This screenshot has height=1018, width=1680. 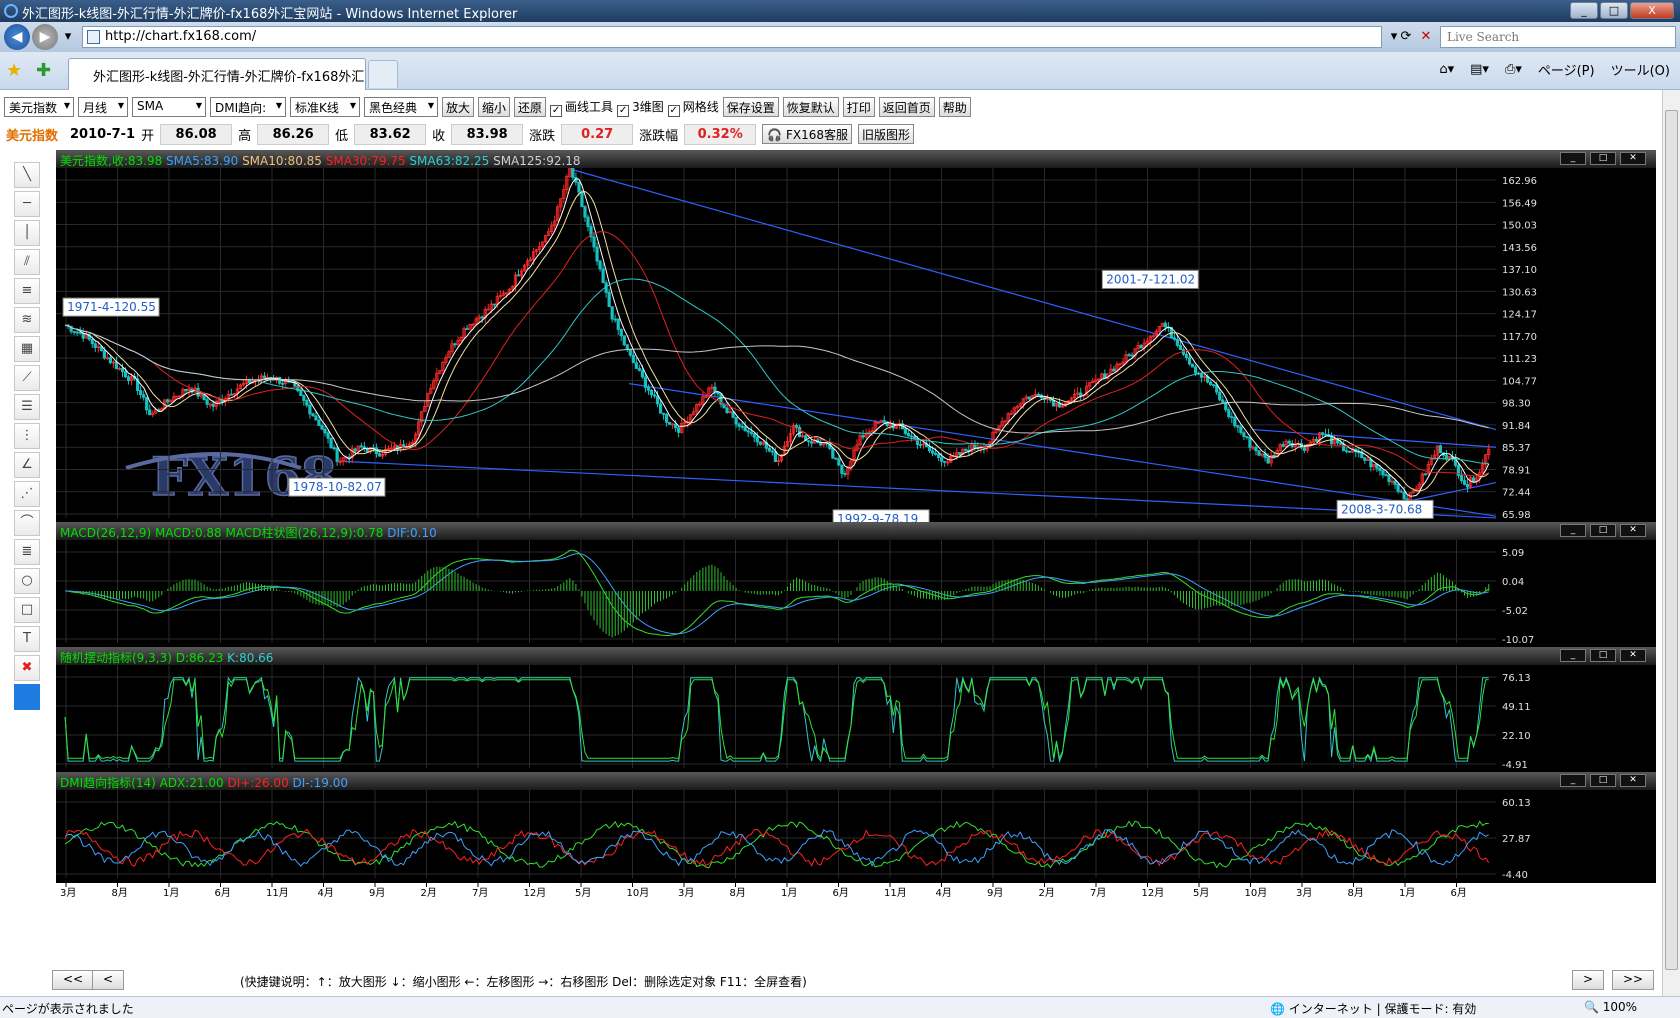 What do you see at coordinates (27, 262) in the screenshot?
I see `channel-tool-icon: ⫽` at bounding box center [27, 262].